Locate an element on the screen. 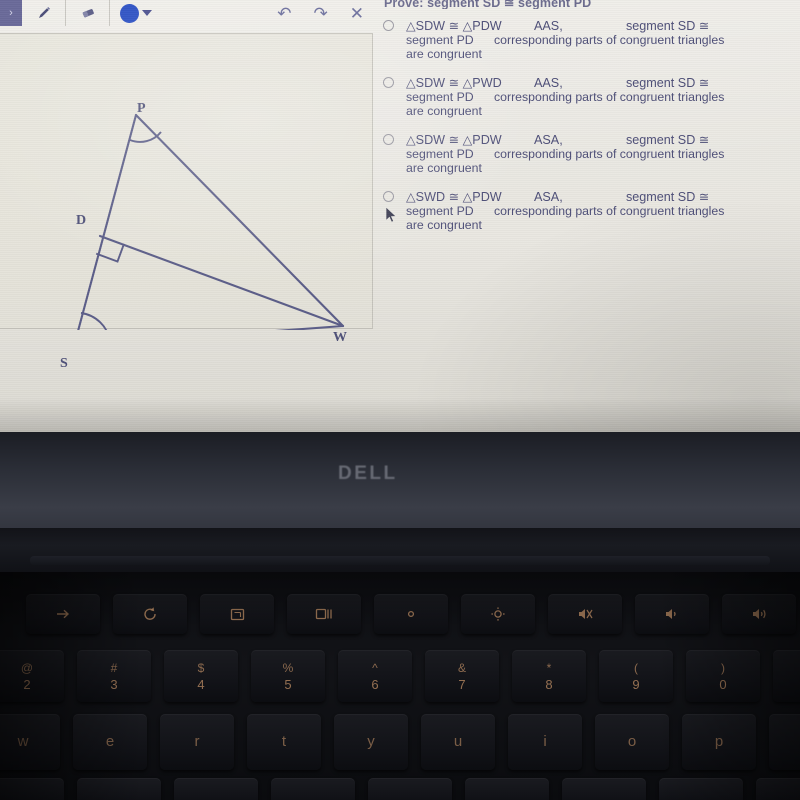  key-6-base: 6 is located at coordinates (375, 684).